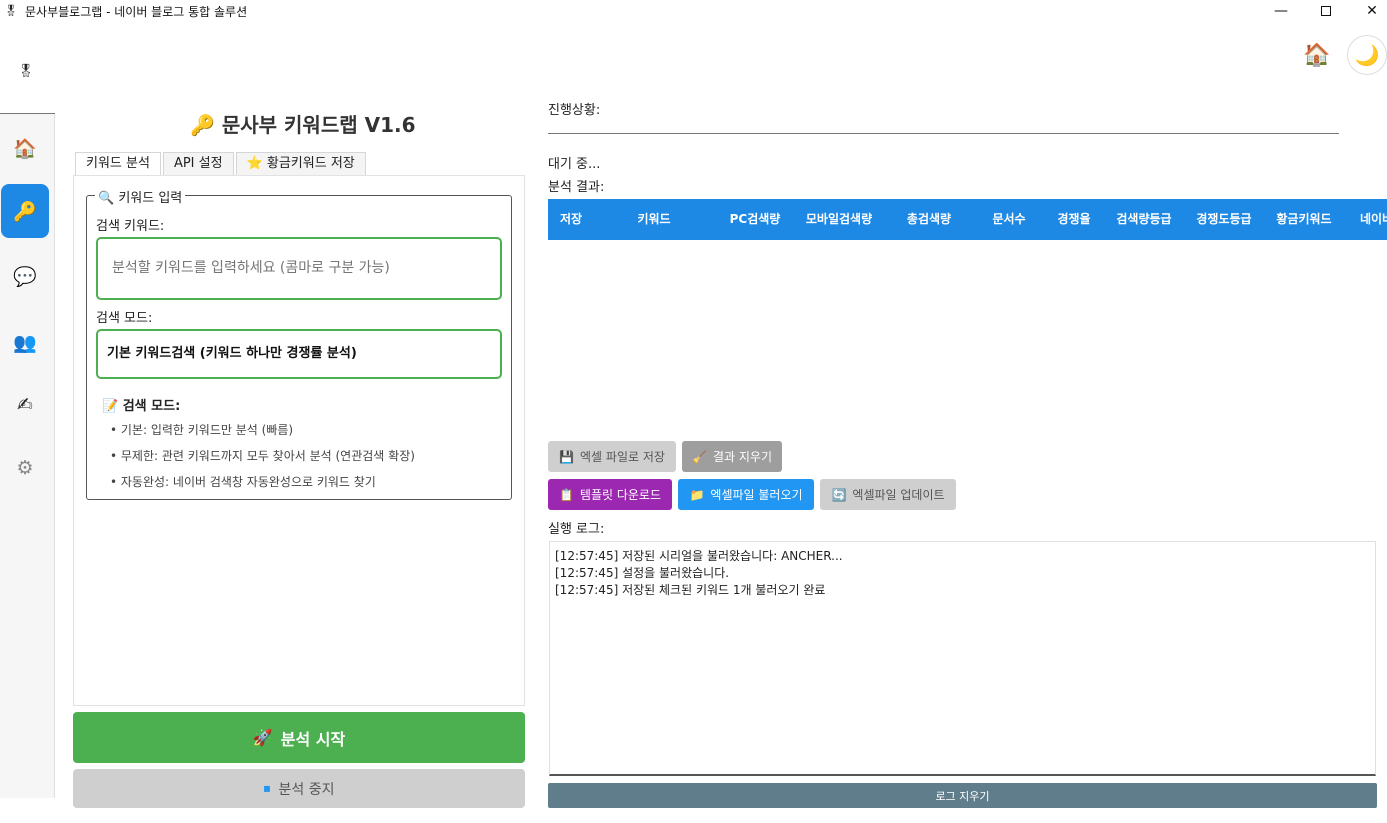  I want to click on mode-help-item: • 무제한: 관련 키워드까지 모두 찾아서 분석 (연관검색 확장), so click(262, 456).